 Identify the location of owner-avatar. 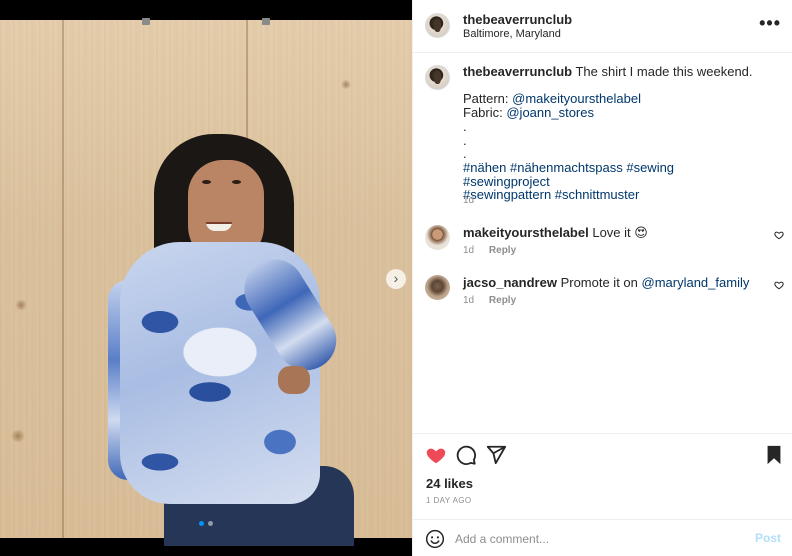
(437, 25).